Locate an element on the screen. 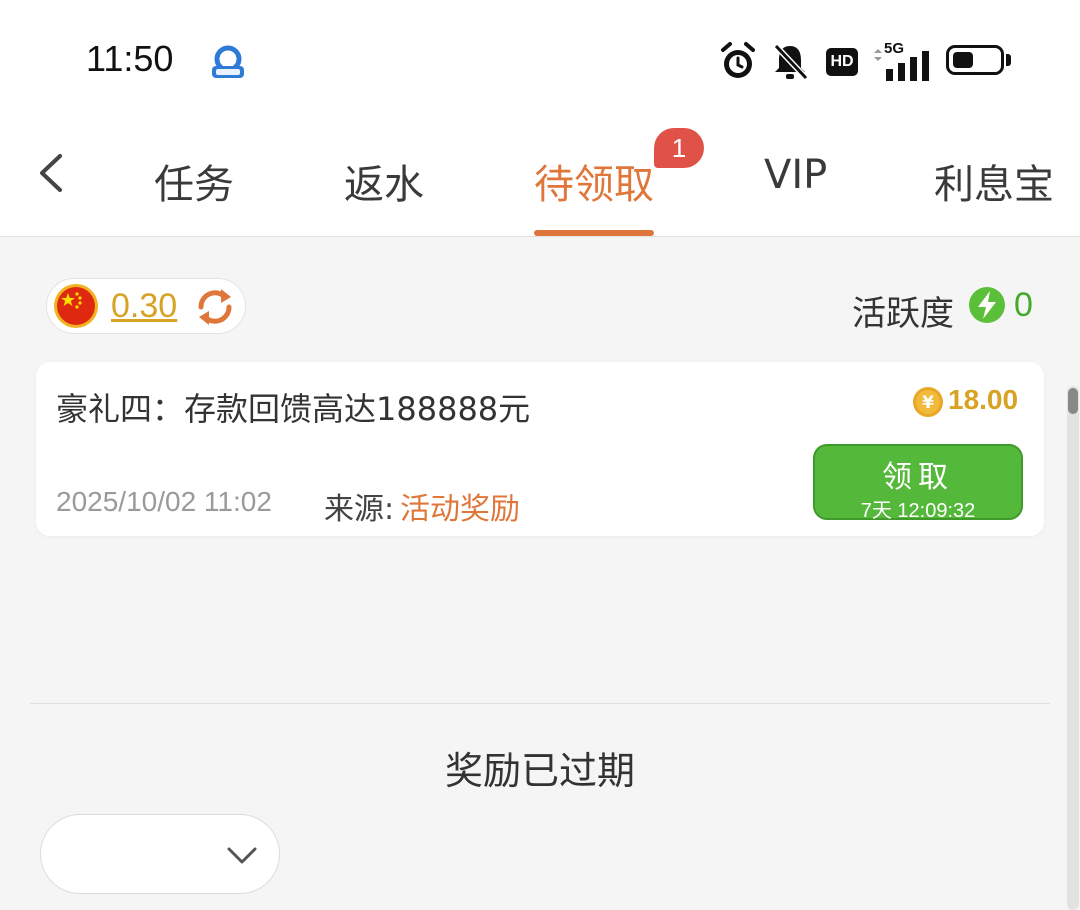  expired-filter-dropdown is located at coordinates (160, 854).